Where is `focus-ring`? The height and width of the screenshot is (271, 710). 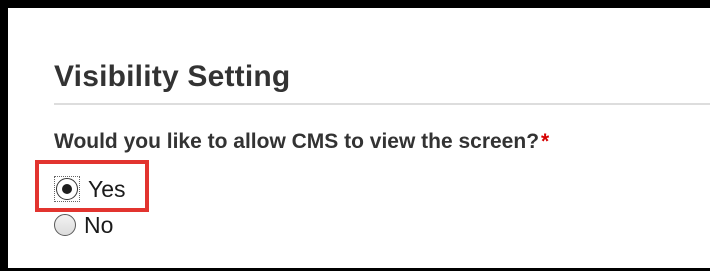
focus-ring is located at coordinates (67, 189).